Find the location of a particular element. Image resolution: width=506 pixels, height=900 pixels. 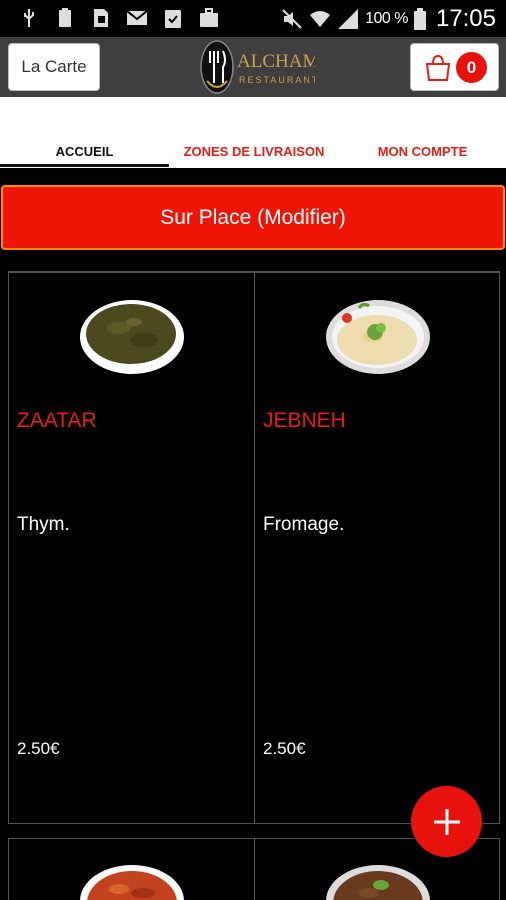

alchamy-logo: ALCHAMY RESTAURANT is located at coordinates (256, 67).